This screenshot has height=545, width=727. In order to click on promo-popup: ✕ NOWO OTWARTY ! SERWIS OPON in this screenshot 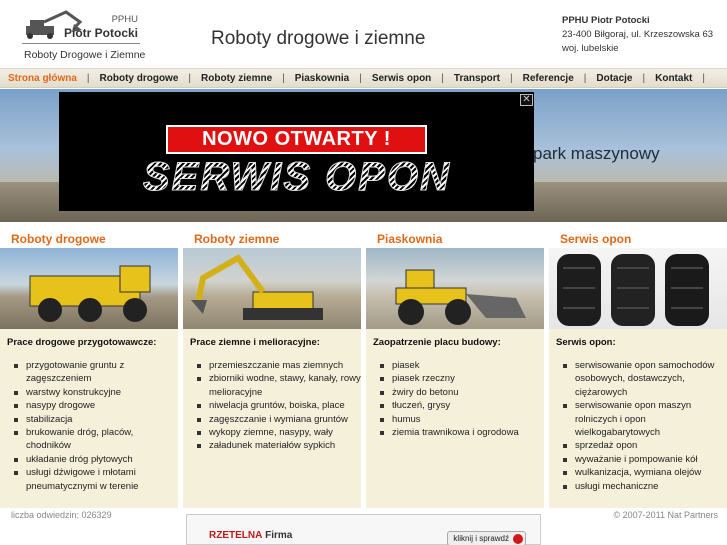, I will do `click(296, 151)`.